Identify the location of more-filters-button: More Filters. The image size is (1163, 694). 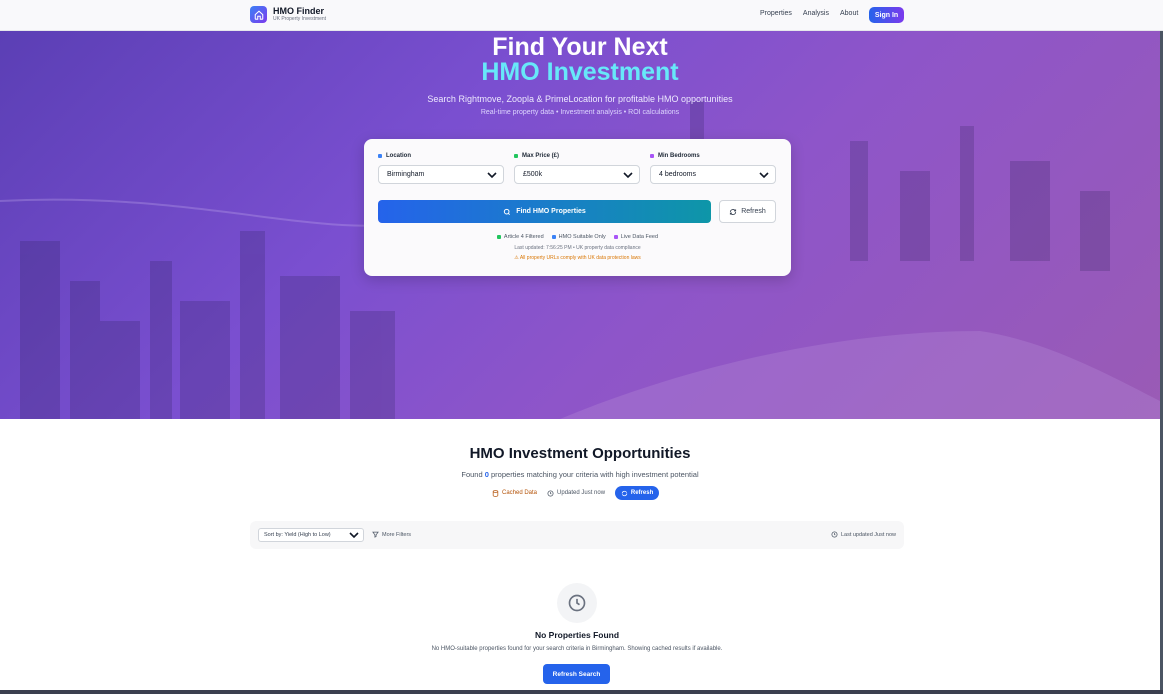
(391, 534).